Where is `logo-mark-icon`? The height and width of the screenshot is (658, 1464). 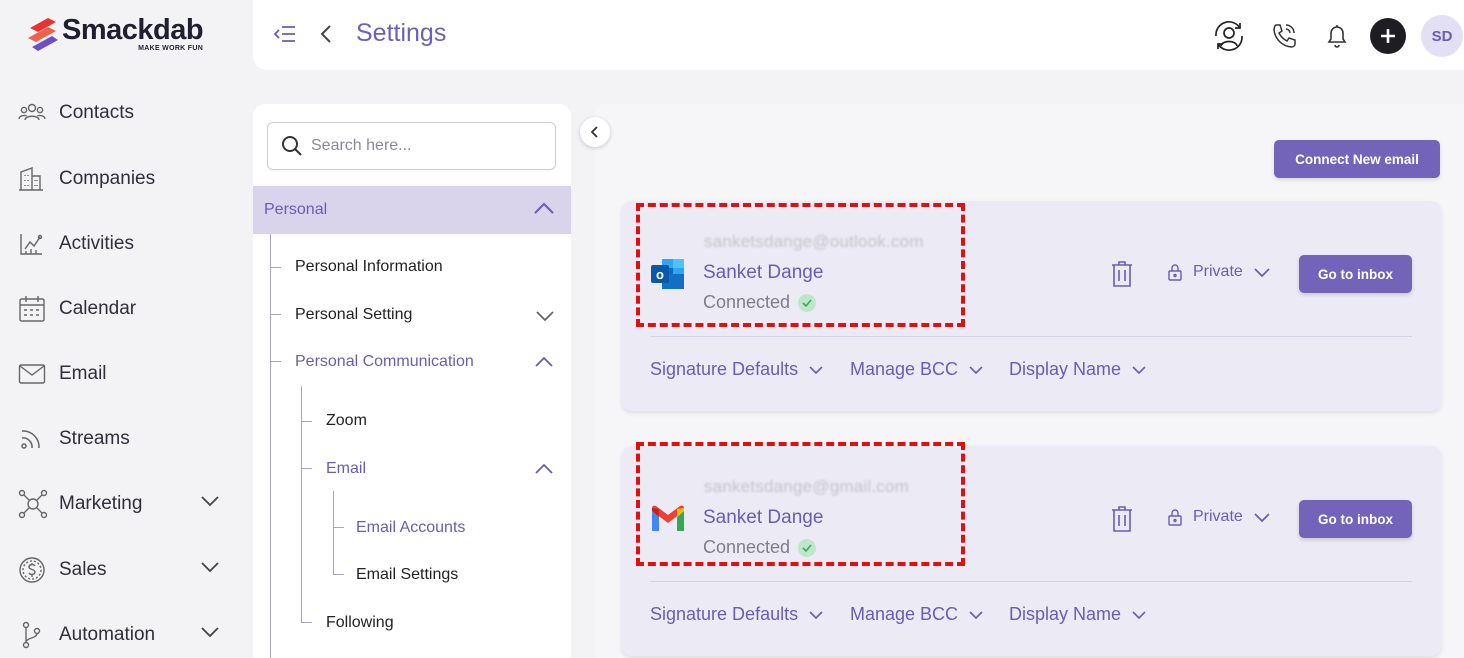 logo-mark-icon is located at coordinates (43, 33).